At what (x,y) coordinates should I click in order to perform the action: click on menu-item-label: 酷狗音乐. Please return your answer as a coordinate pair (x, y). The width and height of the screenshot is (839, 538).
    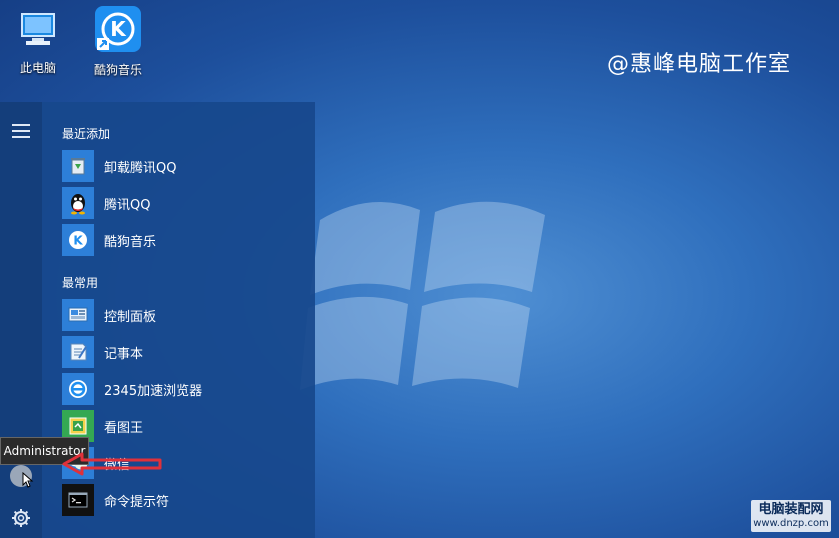
    Looking at the image, I should click on (130, 242).